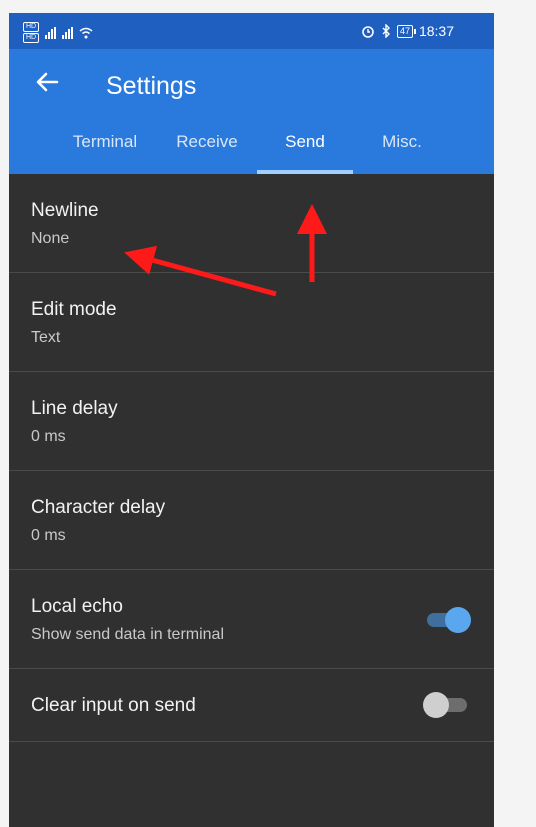  I want to click on tab-receive: Receive, so click(207, 142).